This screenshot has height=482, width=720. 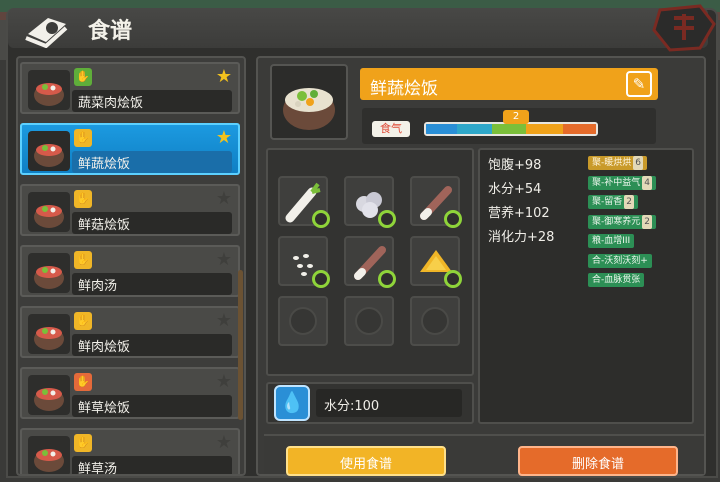 I want to click on corner-decoration-icon, so click(x=684, y=28).